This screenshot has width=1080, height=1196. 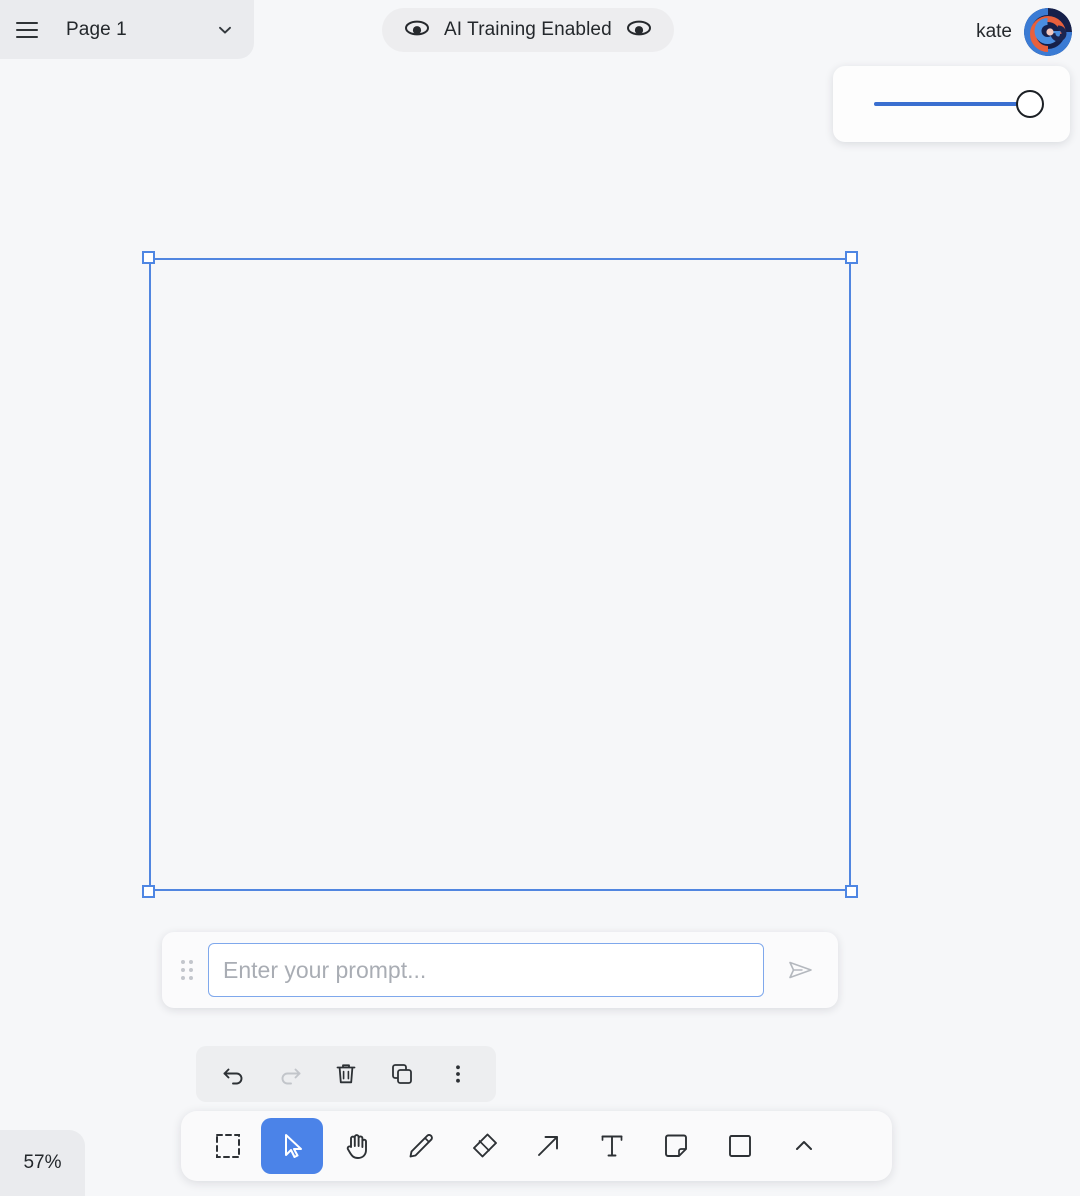 I want to click on ai-training-status-pill: AI Training Enabled, so click(x=528, y=30).